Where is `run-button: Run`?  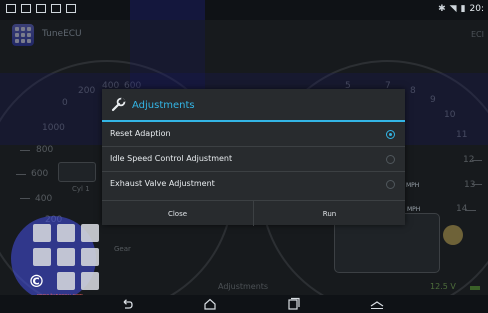
run-button: Run is located at coordinates (329, 213).